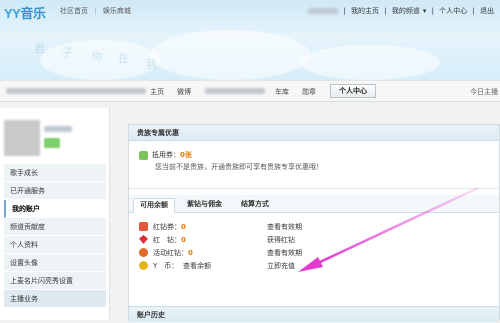 The width and height of the screenshot is (500, 323). I want to click on noble-offers-section: 抵用券： 0张 您当前不是贵族，开通贵族即可享有贵族专享优惠哦！, so click(314, 165).